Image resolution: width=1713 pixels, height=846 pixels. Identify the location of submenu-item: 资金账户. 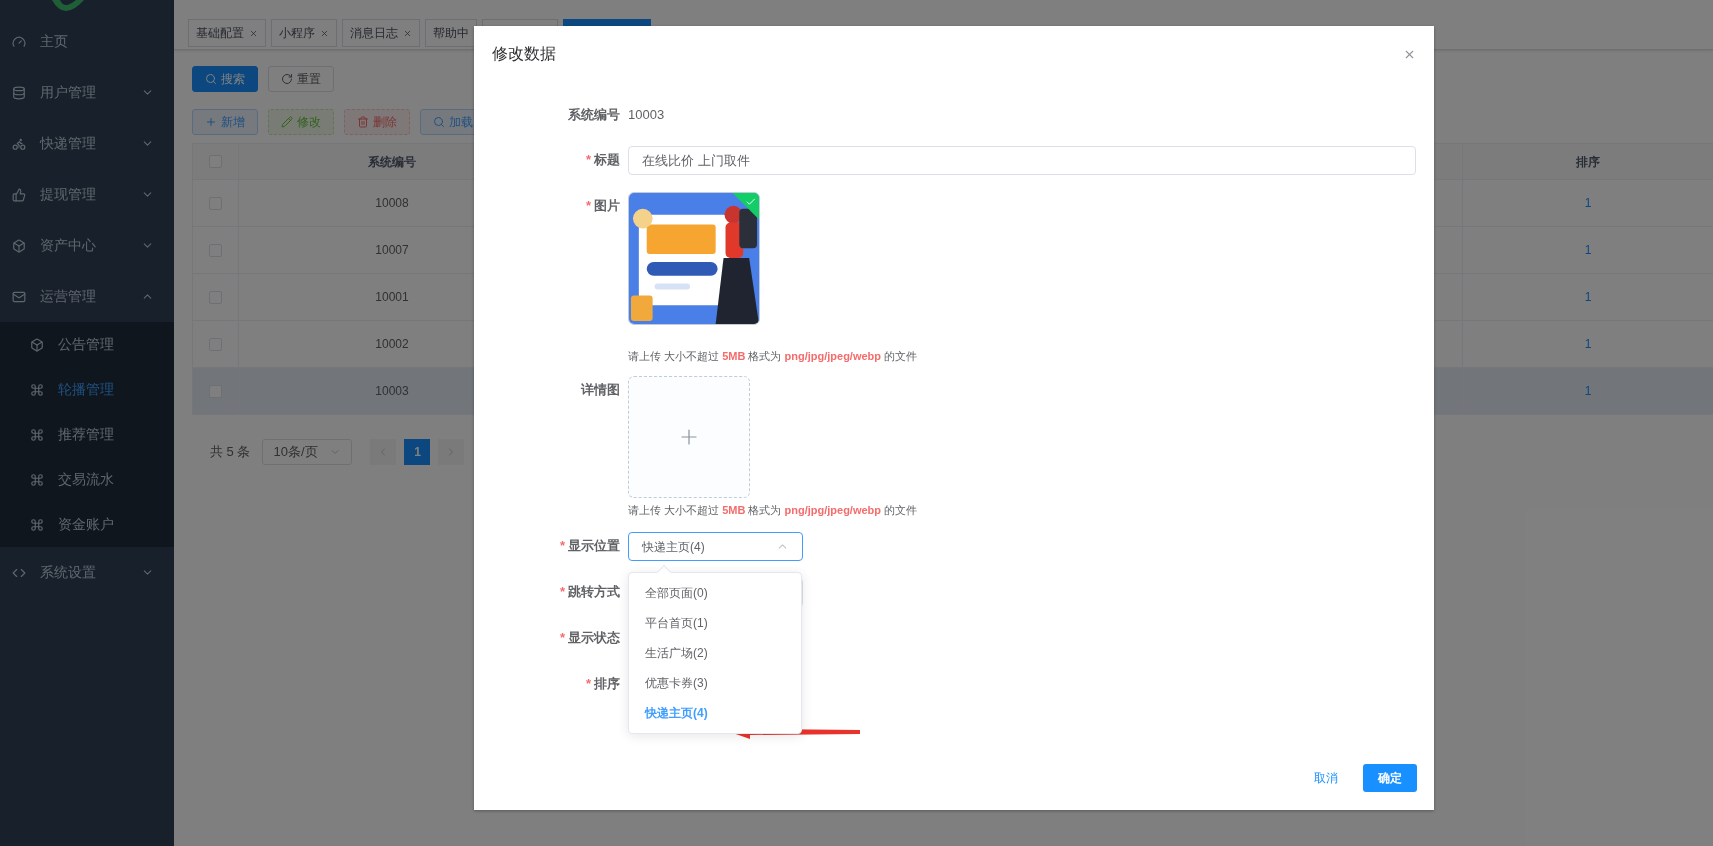
(87, 524).